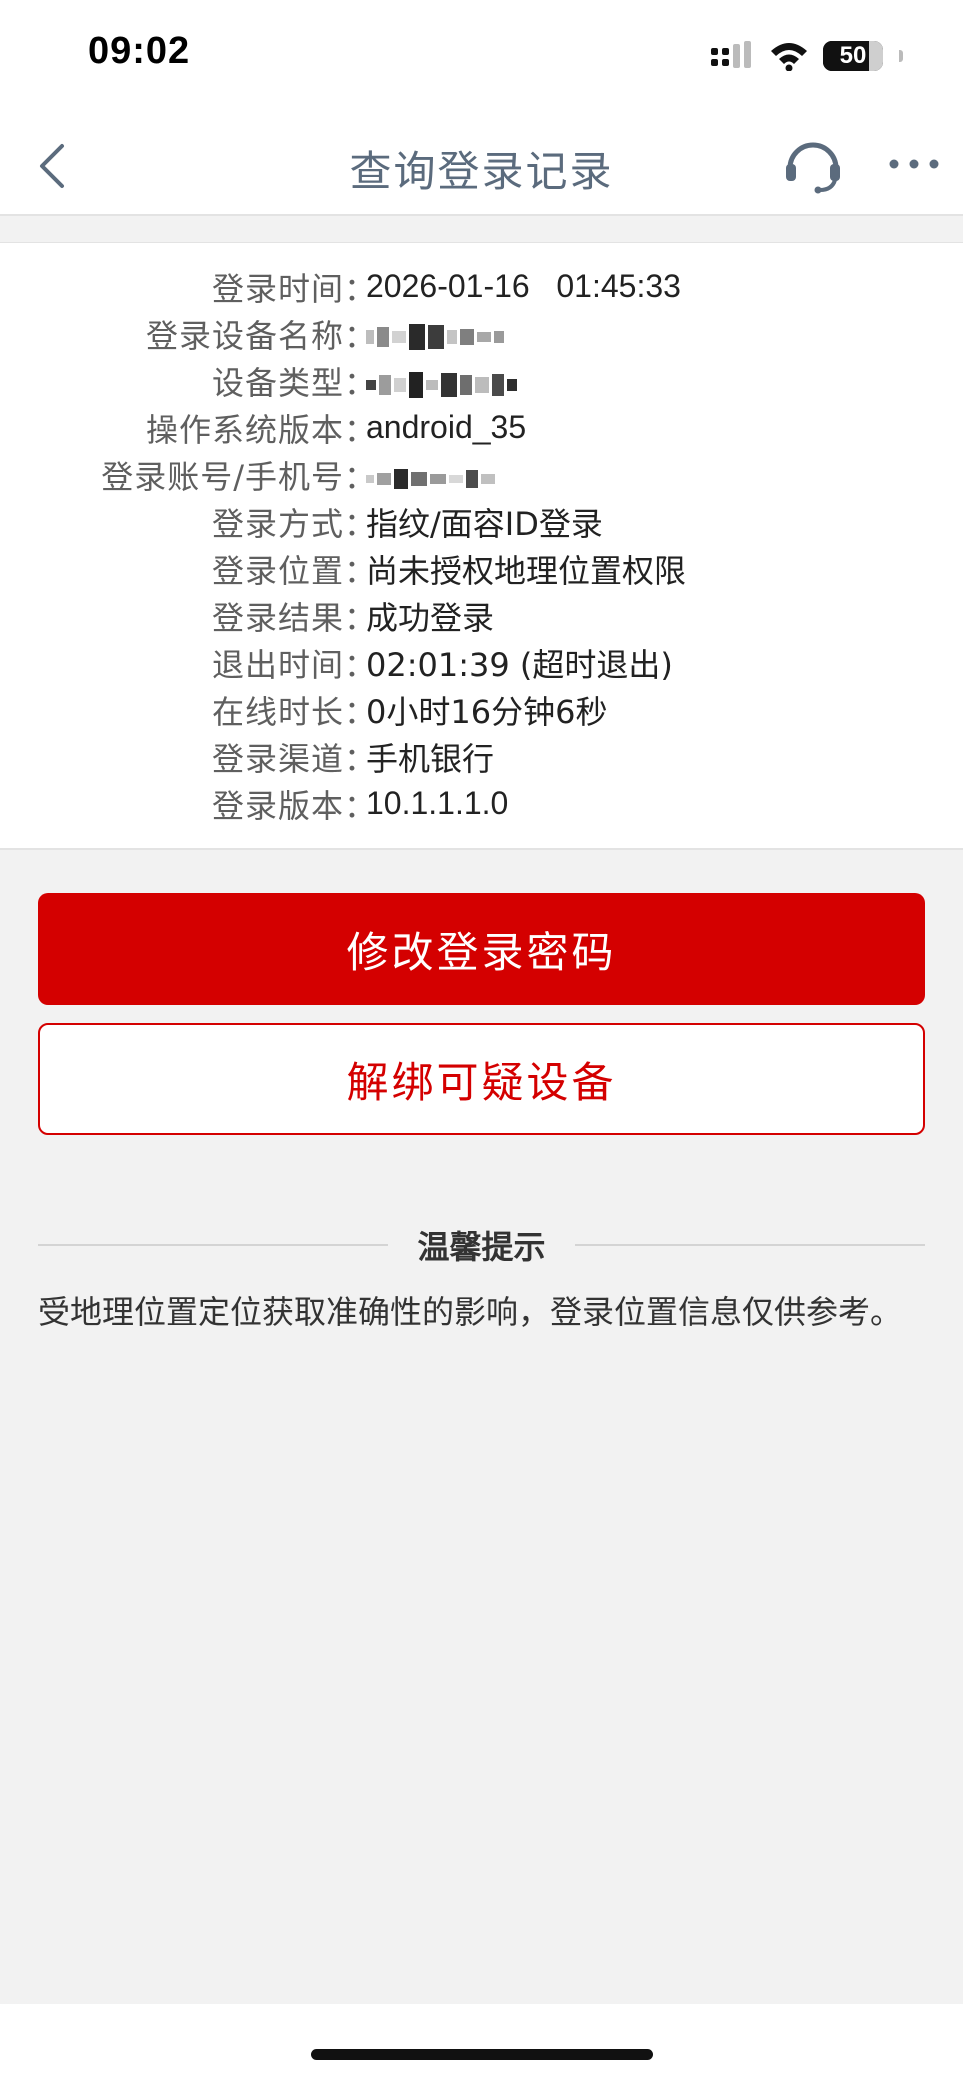 The height and width of the screenshot is (2084, 963). I want to click on record-row-login-result: 登录结果 ： 成功登录, so click(481, 615).